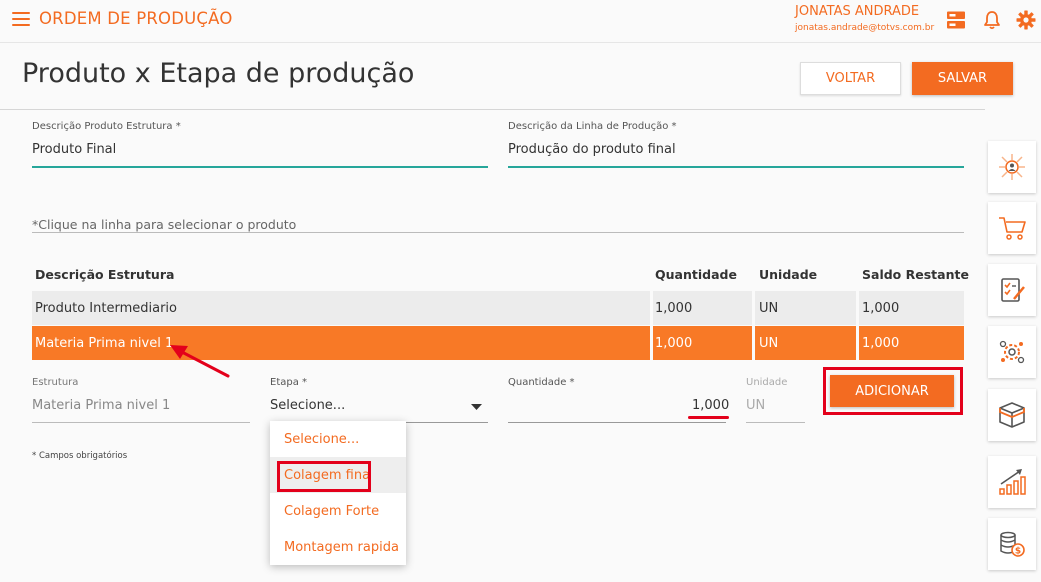  Describe the element at coordinates (324, 476) in the screenshot. I see `option-highlight` at that location.